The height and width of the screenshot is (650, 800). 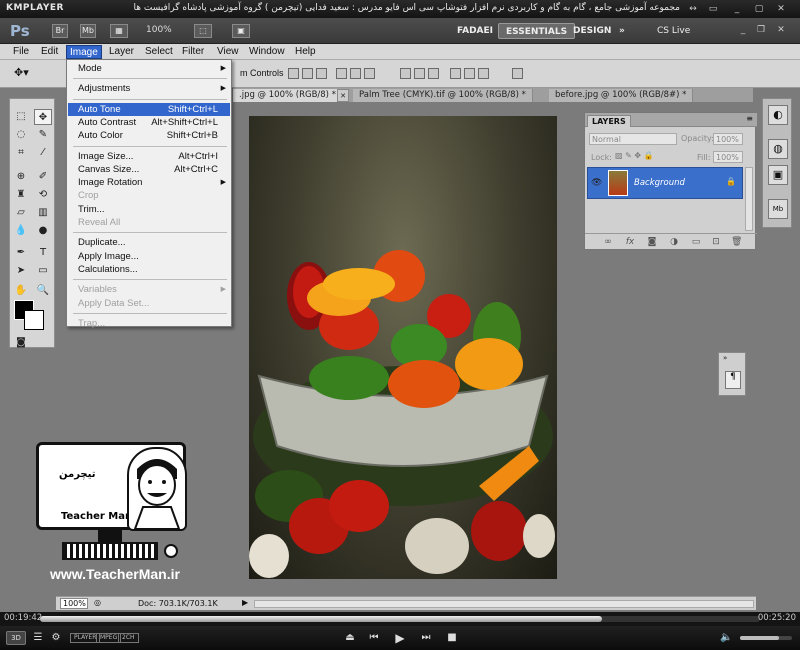 I want to click on screen-mode-button: ▣, so click(x=241, y=31).